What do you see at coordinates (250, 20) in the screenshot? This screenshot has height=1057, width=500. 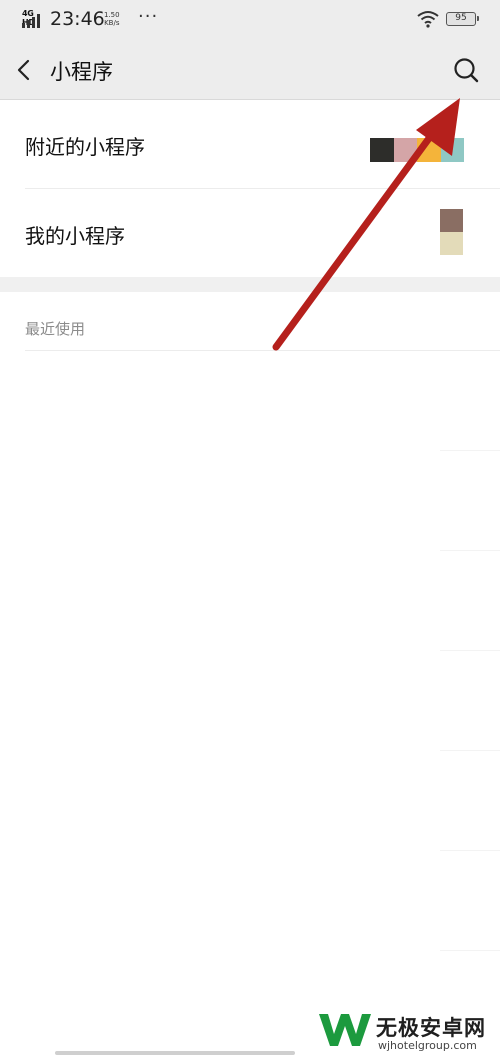 I see `status-bar: 4G HD 23:46 1.50 KB/s ··· 95` at bounding box center [250, 20].